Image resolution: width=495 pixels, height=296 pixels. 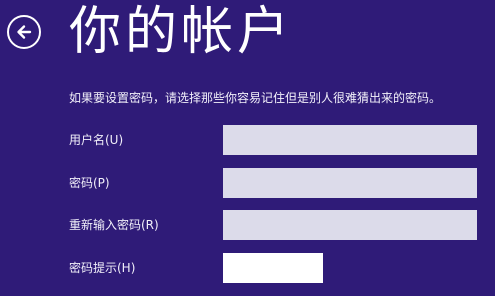 What do you see at coordinates (114, 225) in the screenshot?
I see `reenter-password-label: 重新输入密码(R)` at bounding box center [114, 225].